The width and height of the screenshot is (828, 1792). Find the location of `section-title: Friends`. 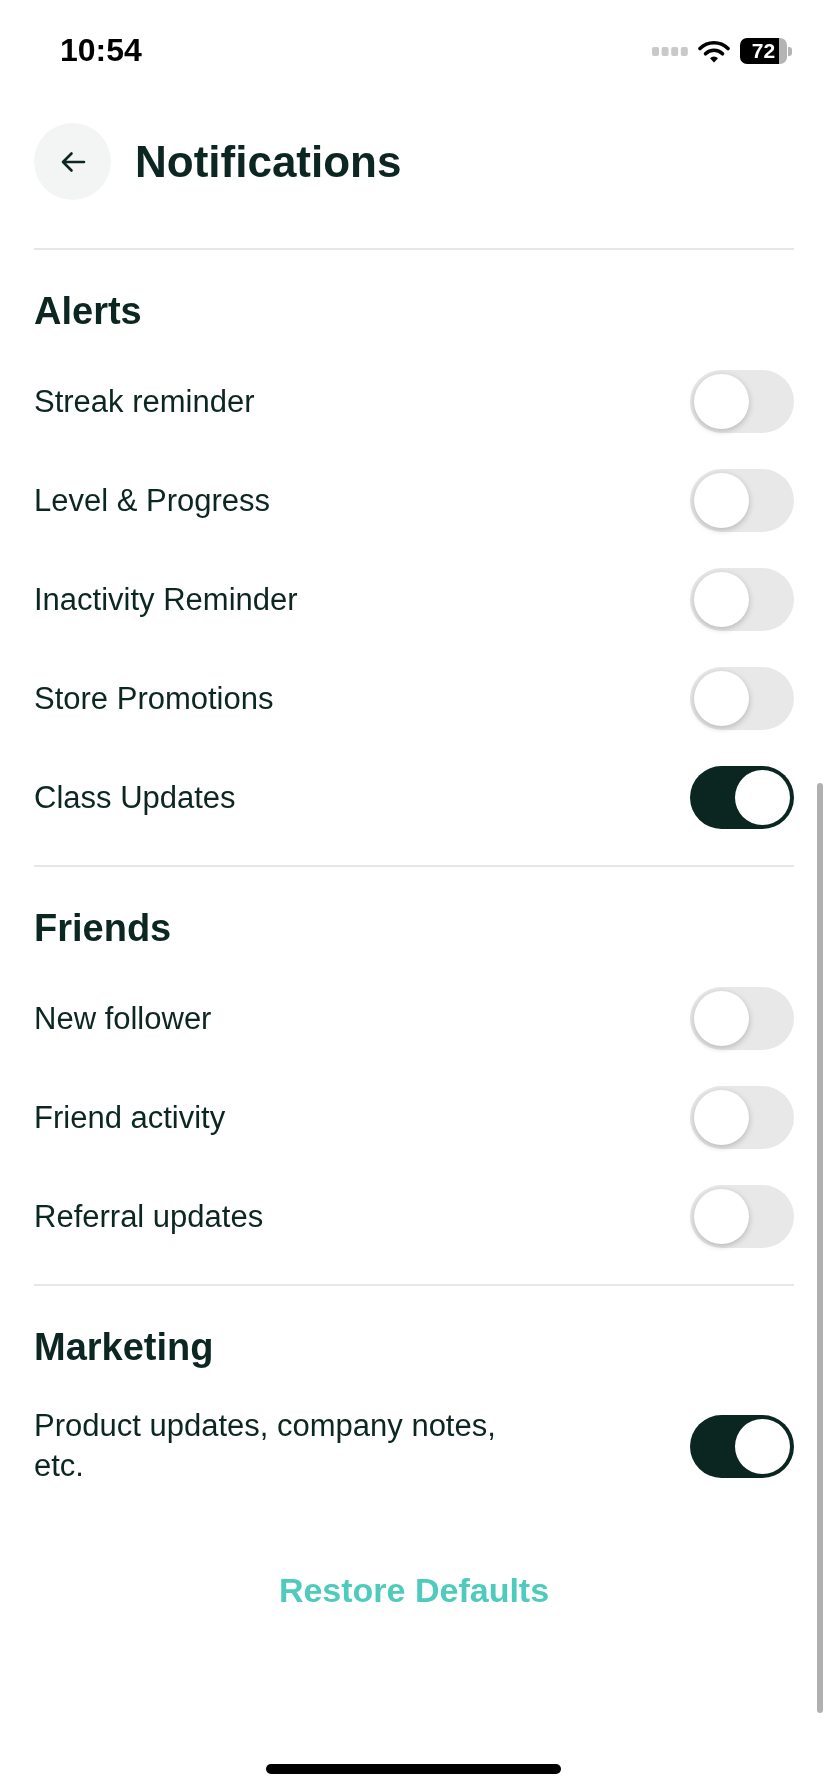

section-title: Friends is located at coordinates (103, 928).